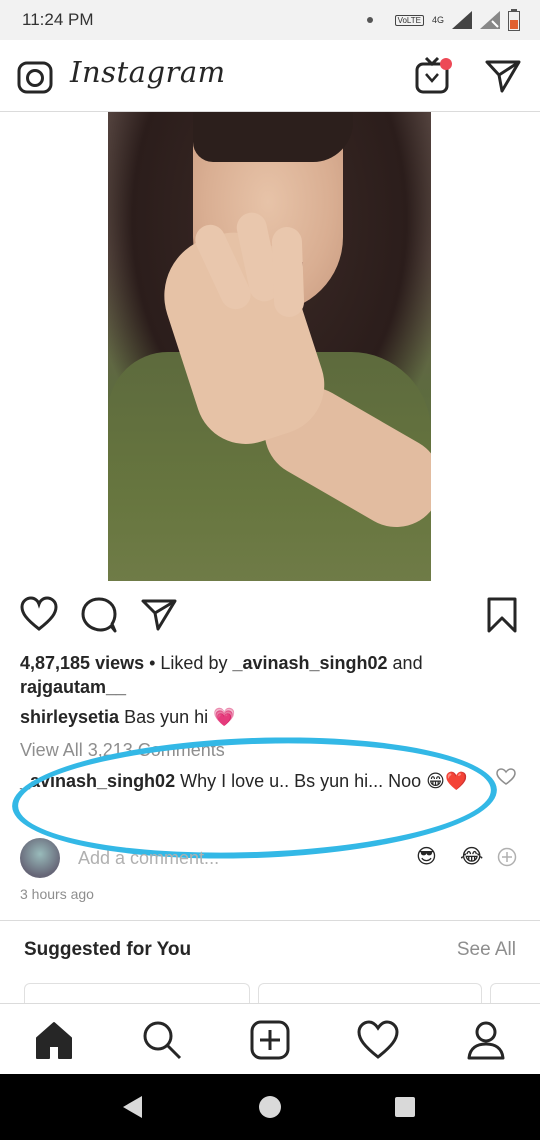 The height and width of the screenshot is (1140, 540). Describe the element at coordinates (97, 781) in the screenshot. I see `comment-username: _avinash_singh02` at that location.